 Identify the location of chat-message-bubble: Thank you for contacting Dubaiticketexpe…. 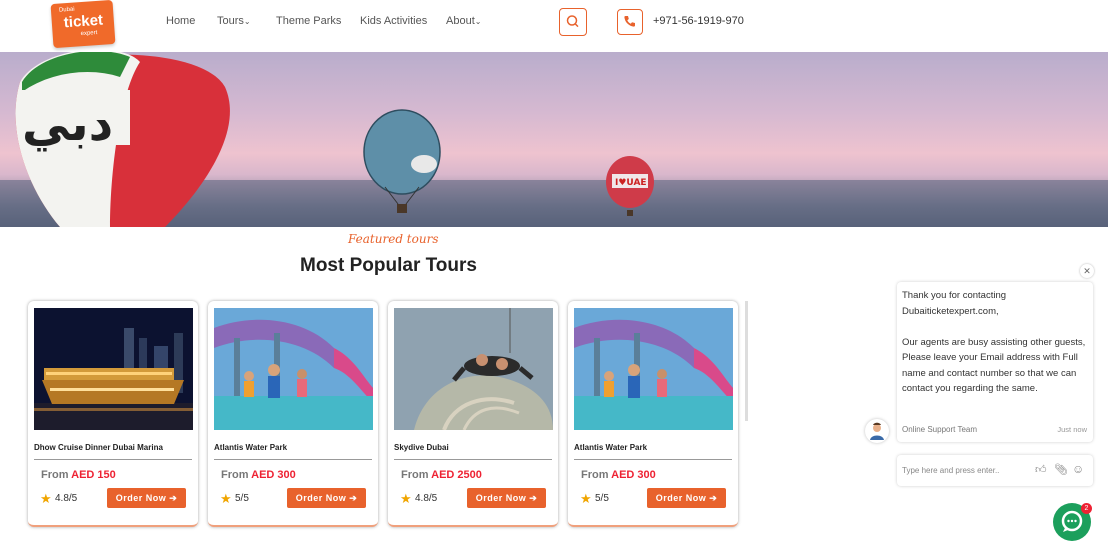
(995, 362).